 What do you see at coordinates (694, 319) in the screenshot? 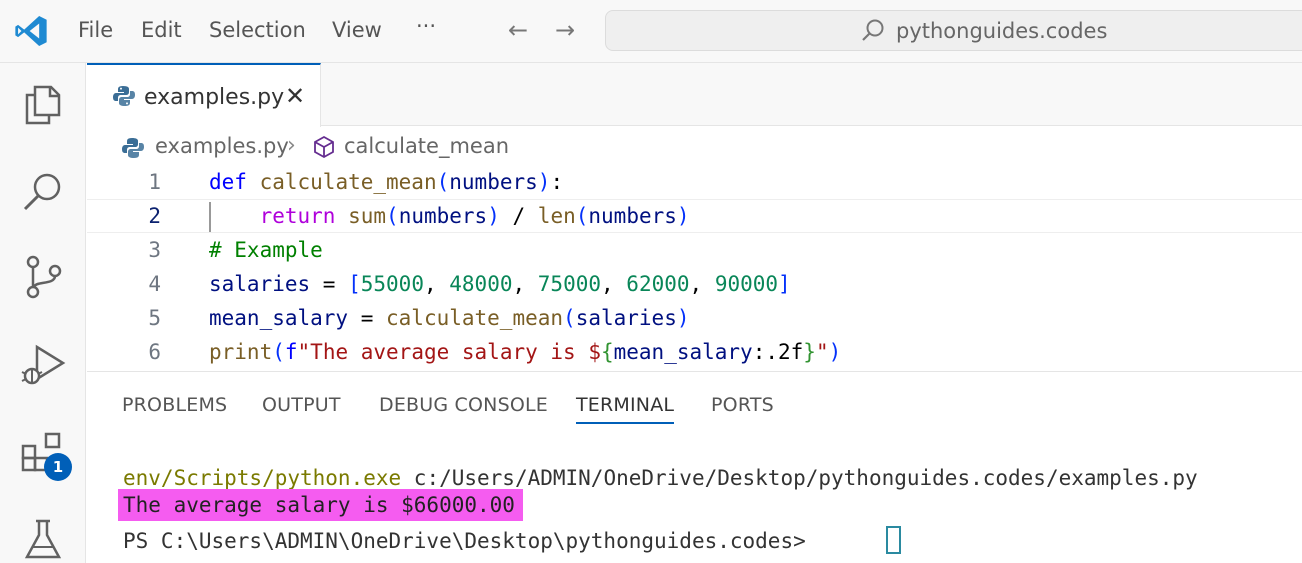
I see `code-line: 5 mean_salary = calculate_mean(salaries)` at bounding box center [694, 319].